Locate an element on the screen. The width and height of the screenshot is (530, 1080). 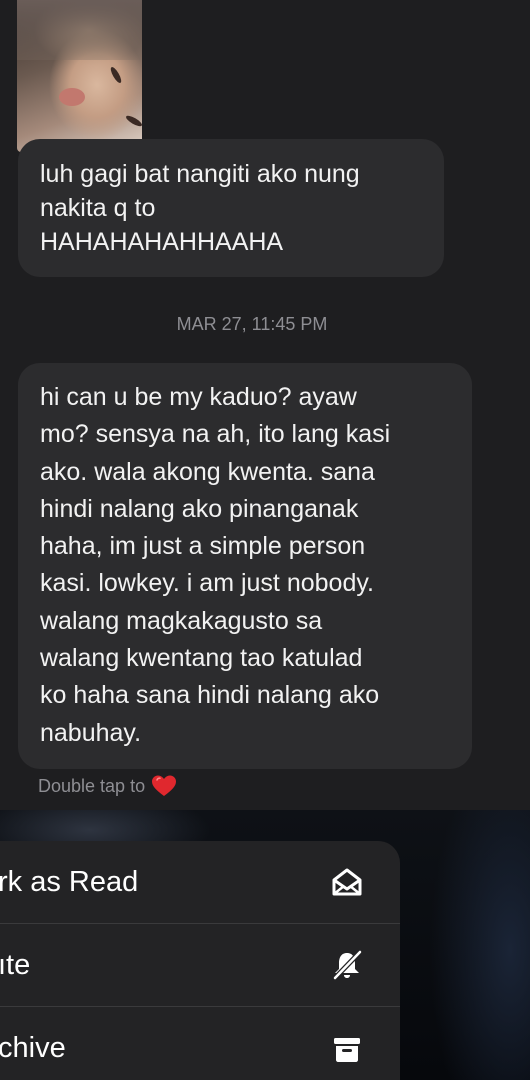
message-text: ko haha sana hindi nalang ako is located at coordinates (210, 695).